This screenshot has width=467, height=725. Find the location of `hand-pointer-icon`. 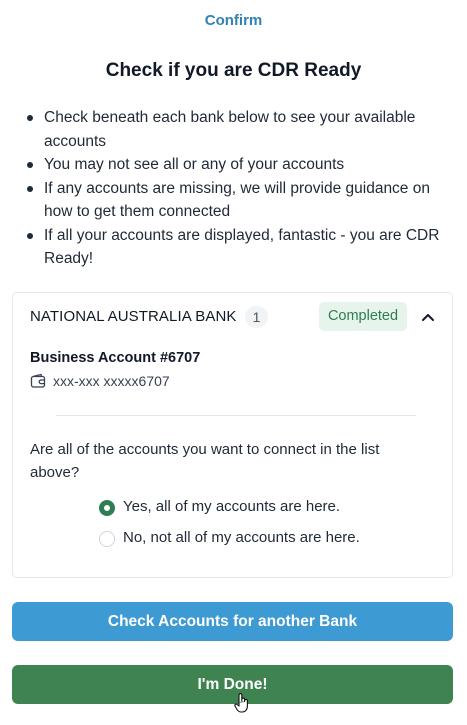

hand-pointer-icon is located at coordinates (242, 703).